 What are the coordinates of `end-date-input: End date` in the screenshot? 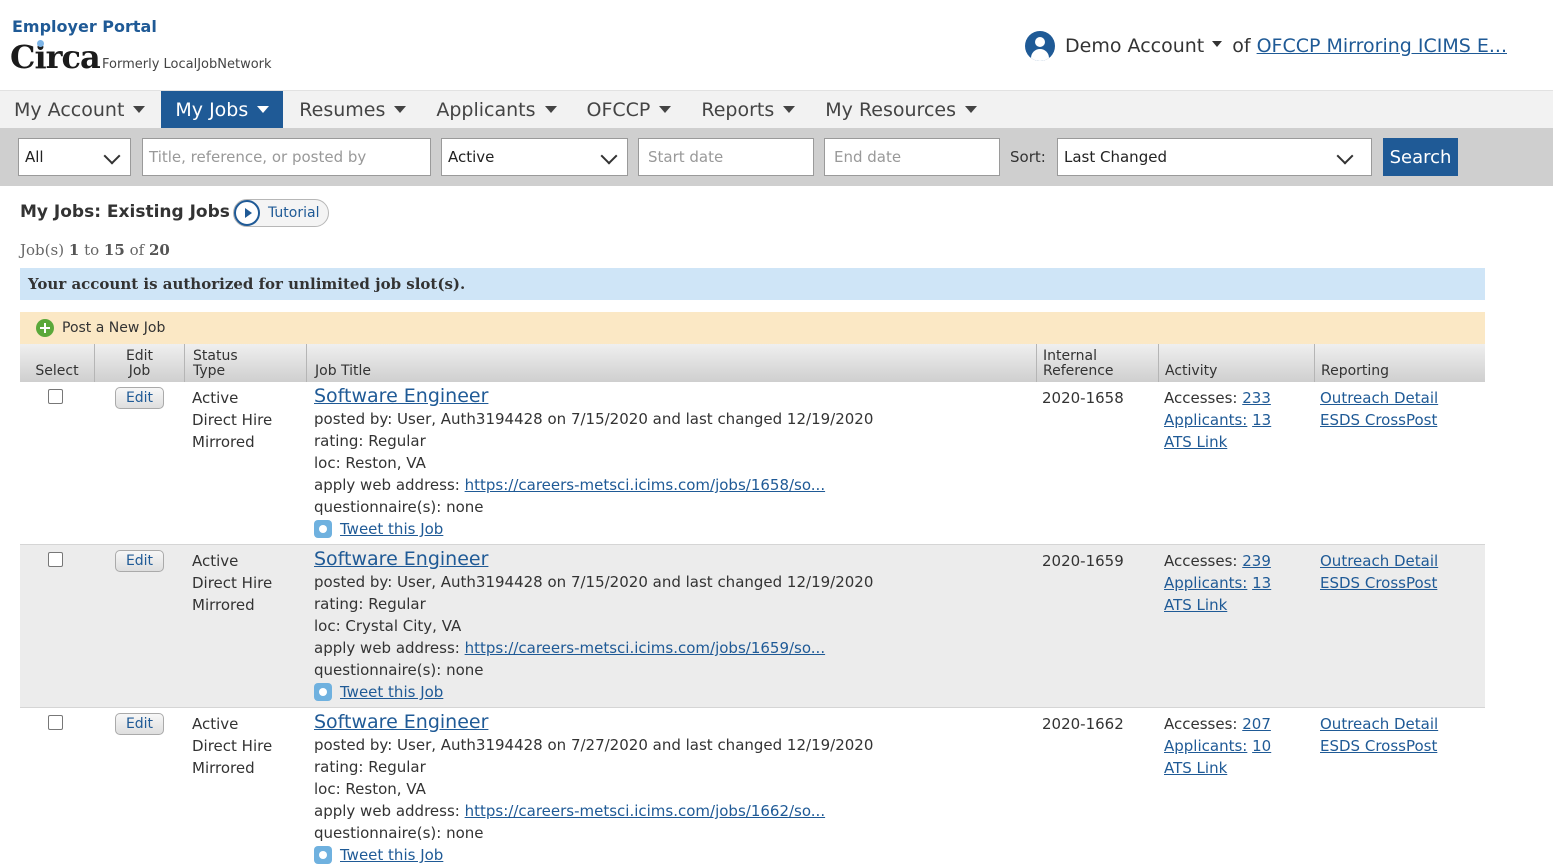 It's located at (912, 157).